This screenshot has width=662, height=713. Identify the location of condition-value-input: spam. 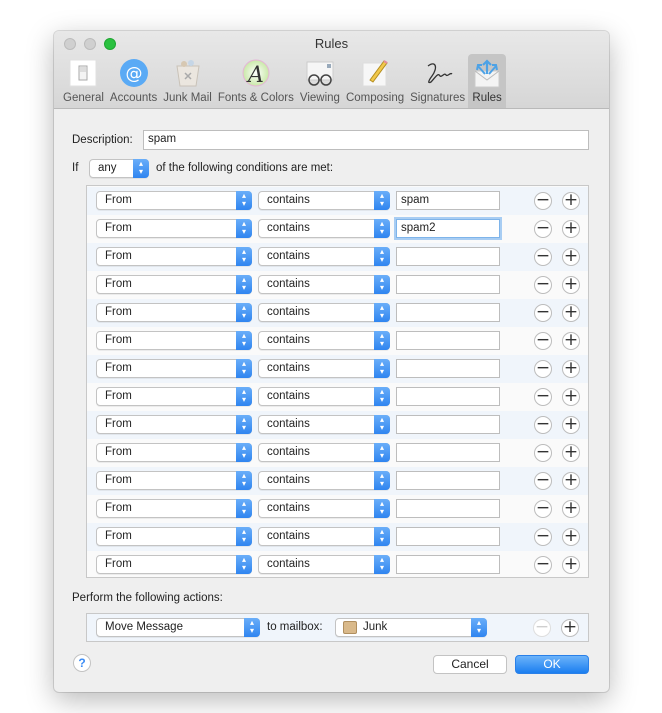
(448, 200).